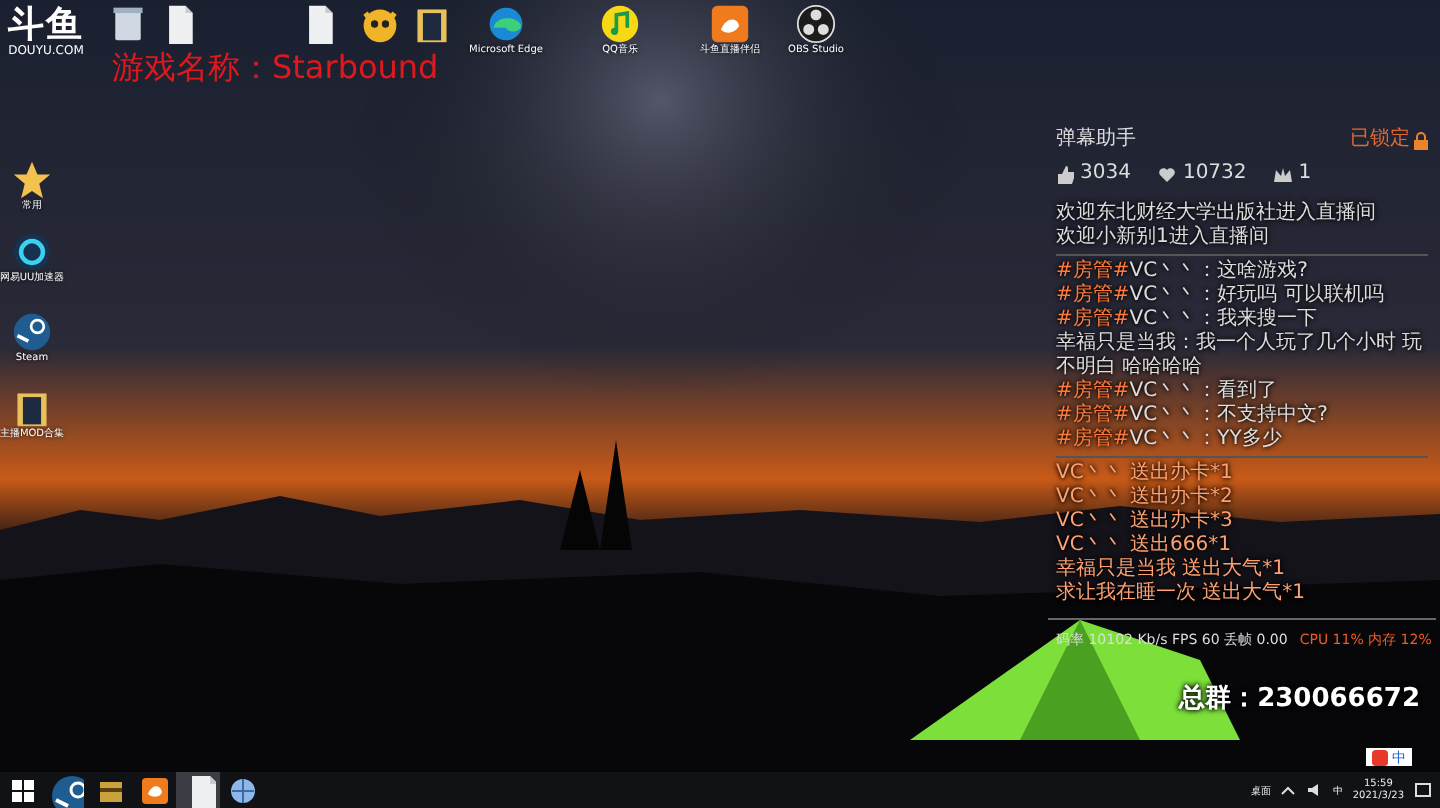 The height and width of the screenshot is (808, 1440). I want to click on chat-message: #房管#VC丶丶：YY多少, so click(1170, 440).